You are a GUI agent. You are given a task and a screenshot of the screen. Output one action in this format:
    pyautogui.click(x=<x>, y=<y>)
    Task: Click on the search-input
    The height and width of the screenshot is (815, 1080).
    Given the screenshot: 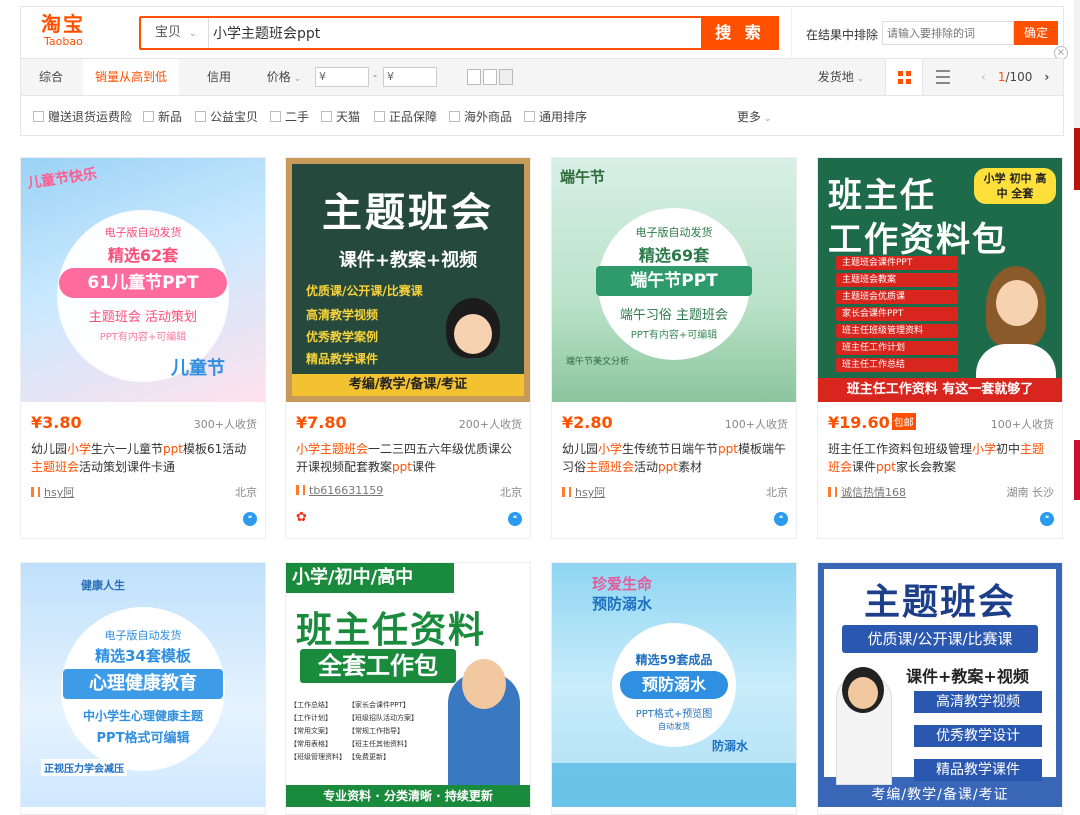 What is the action you would take?
    pyautogui.click(x=453, y=33)
    